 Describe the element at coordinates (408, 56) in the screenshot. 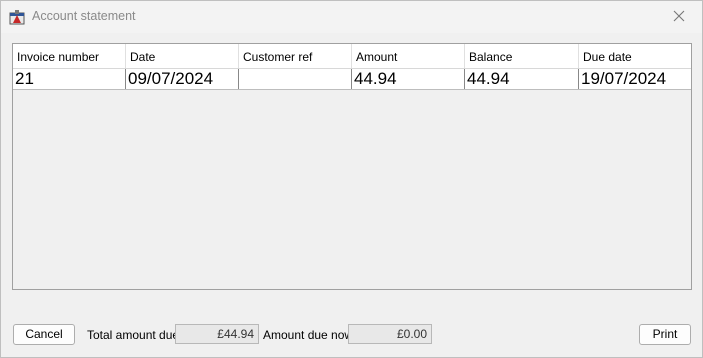

I see `column-header-amount: Amount` at that location.